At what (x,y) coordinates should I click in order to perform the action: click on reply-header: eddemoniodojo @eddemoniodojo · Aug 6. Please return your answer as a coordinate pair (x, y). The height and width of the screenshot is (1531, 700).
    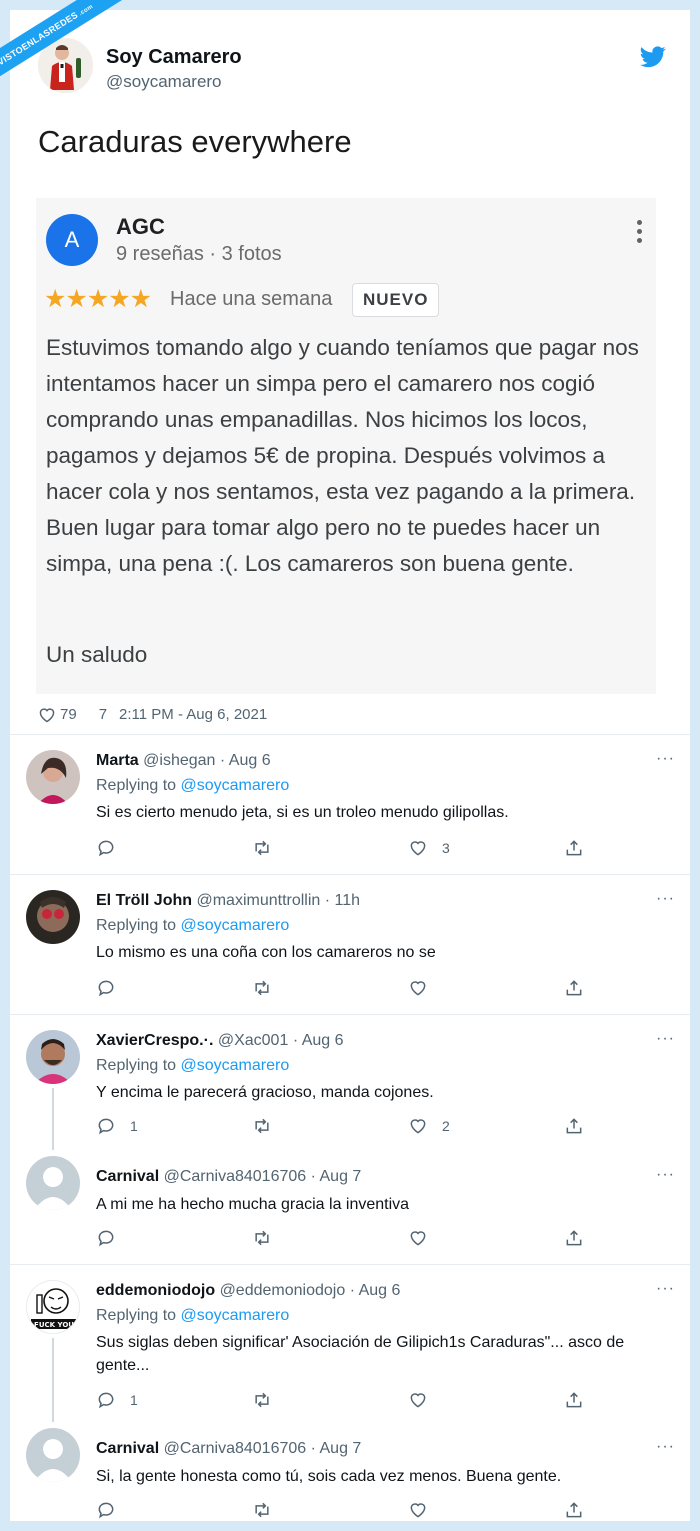
    Looking at the image, I should click on (248, 1291).